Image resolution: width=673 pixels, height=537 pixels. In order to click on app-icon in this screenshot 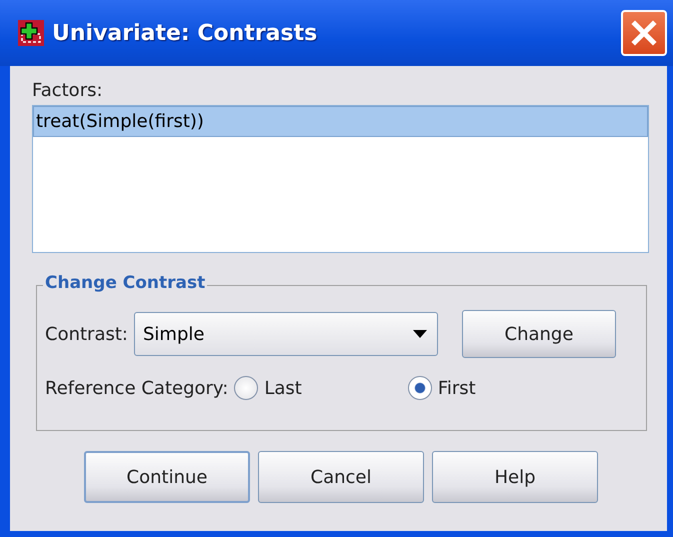, I will do `click(31, 33)`.